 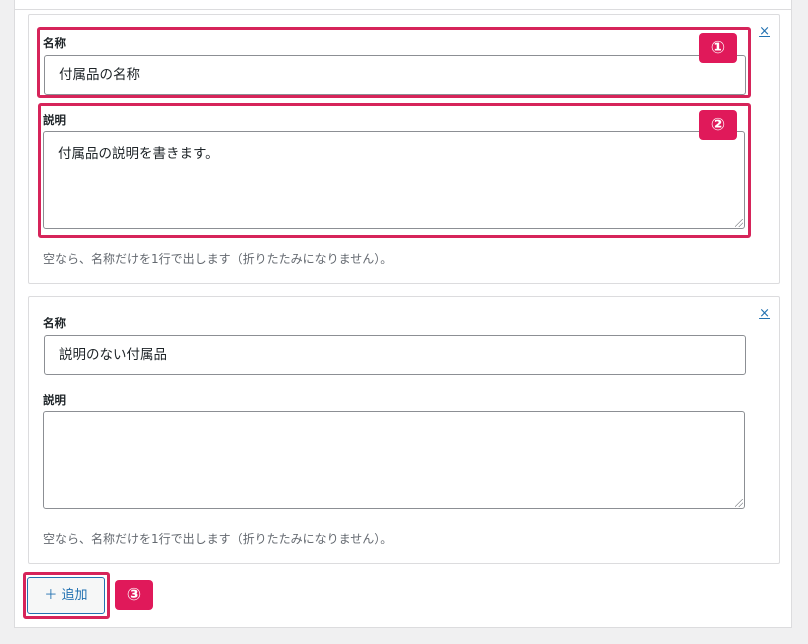 What do you see at coordinates (54, 323) in the screenshot?
I see `name-label: 名称` at bounding box center [54, 323].